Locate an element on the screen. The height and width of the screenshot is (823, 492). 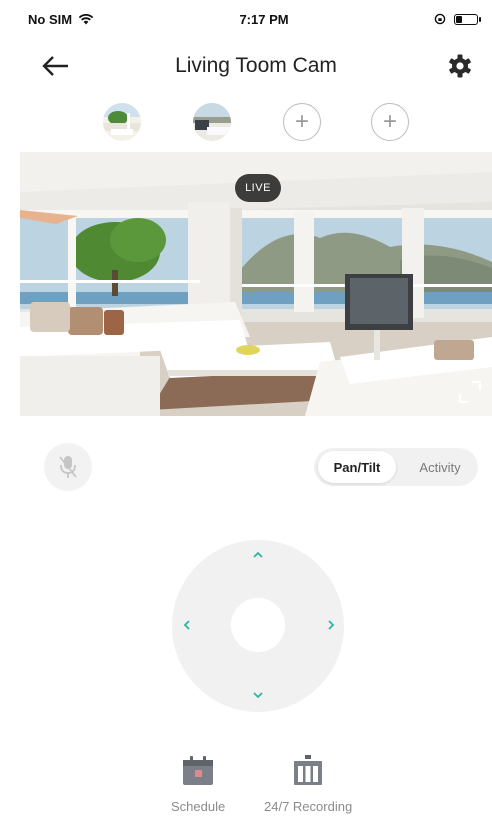
calendar-icon is located at coordinates (198, 770).